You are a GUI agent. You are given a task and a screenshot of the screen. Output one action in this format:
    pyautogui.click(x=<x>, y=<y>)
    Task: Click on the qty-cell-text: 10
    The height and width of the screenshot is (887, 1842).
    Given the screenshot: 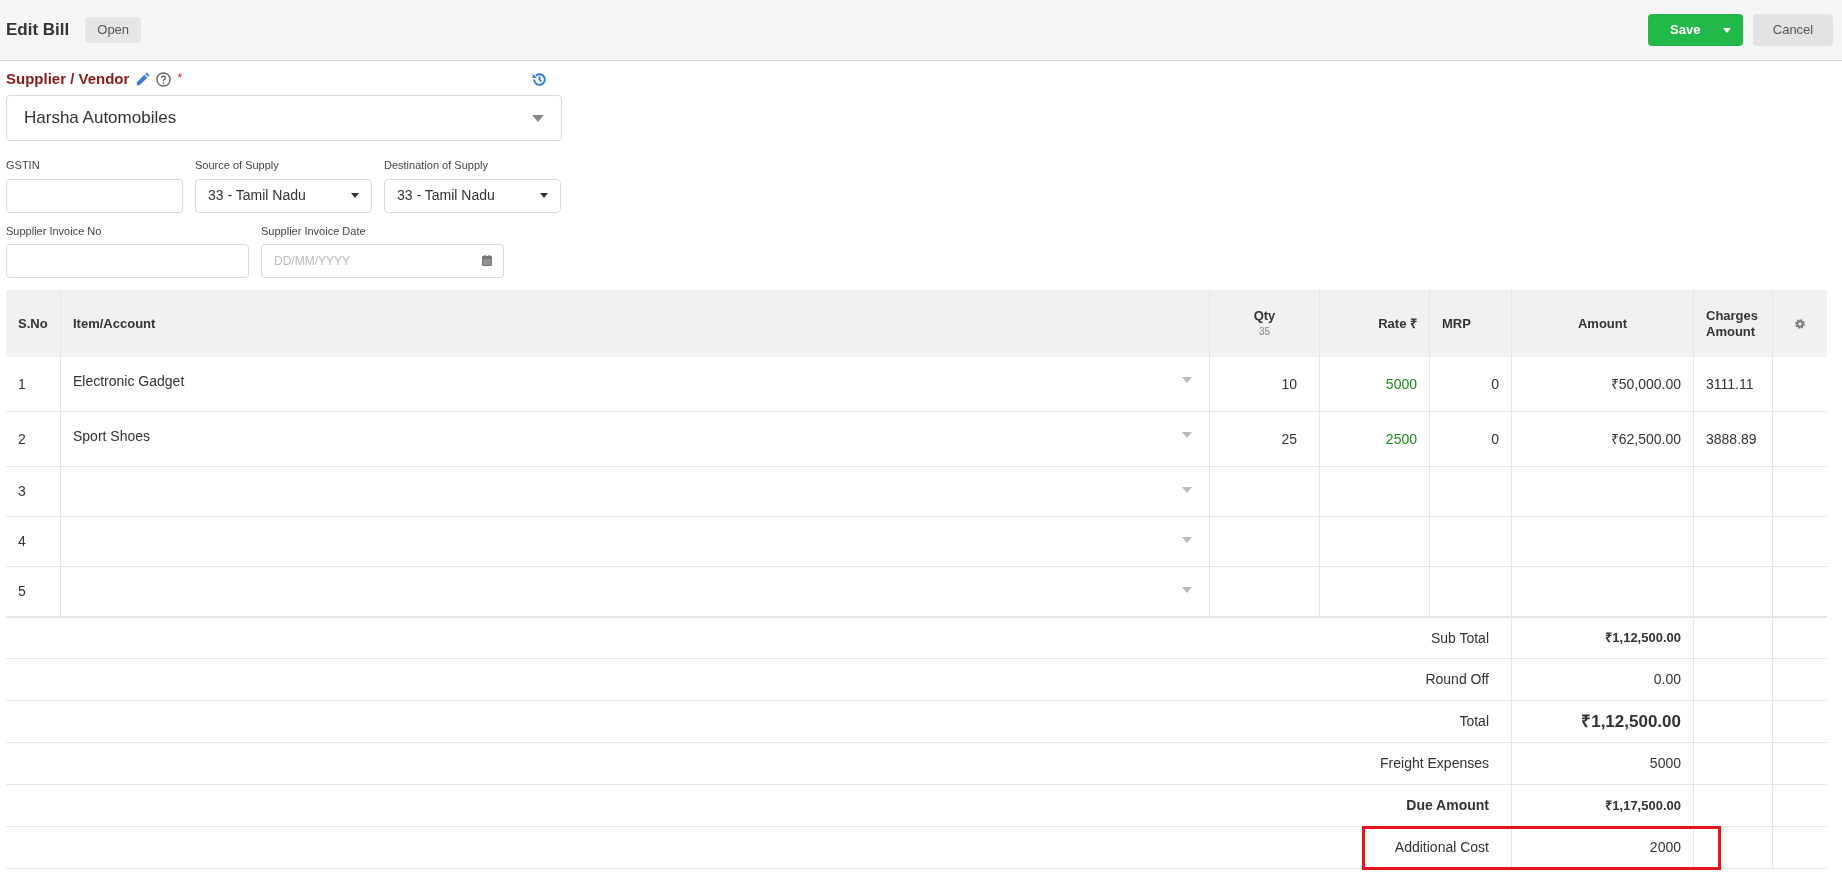 What is the action you would take?
    pyautogui.click(x=1289, y=384)
    